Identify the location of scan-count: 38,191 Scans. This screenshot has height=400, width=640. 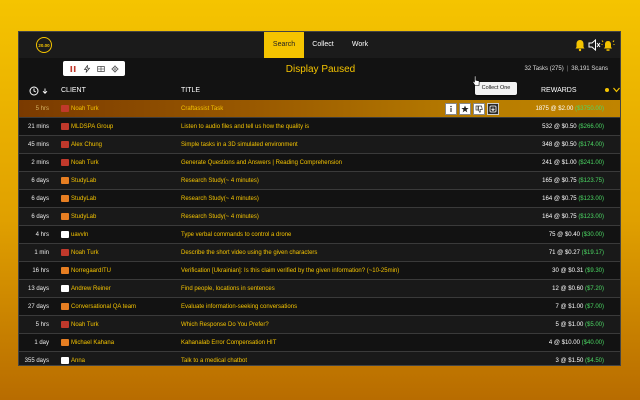
(589, 69).